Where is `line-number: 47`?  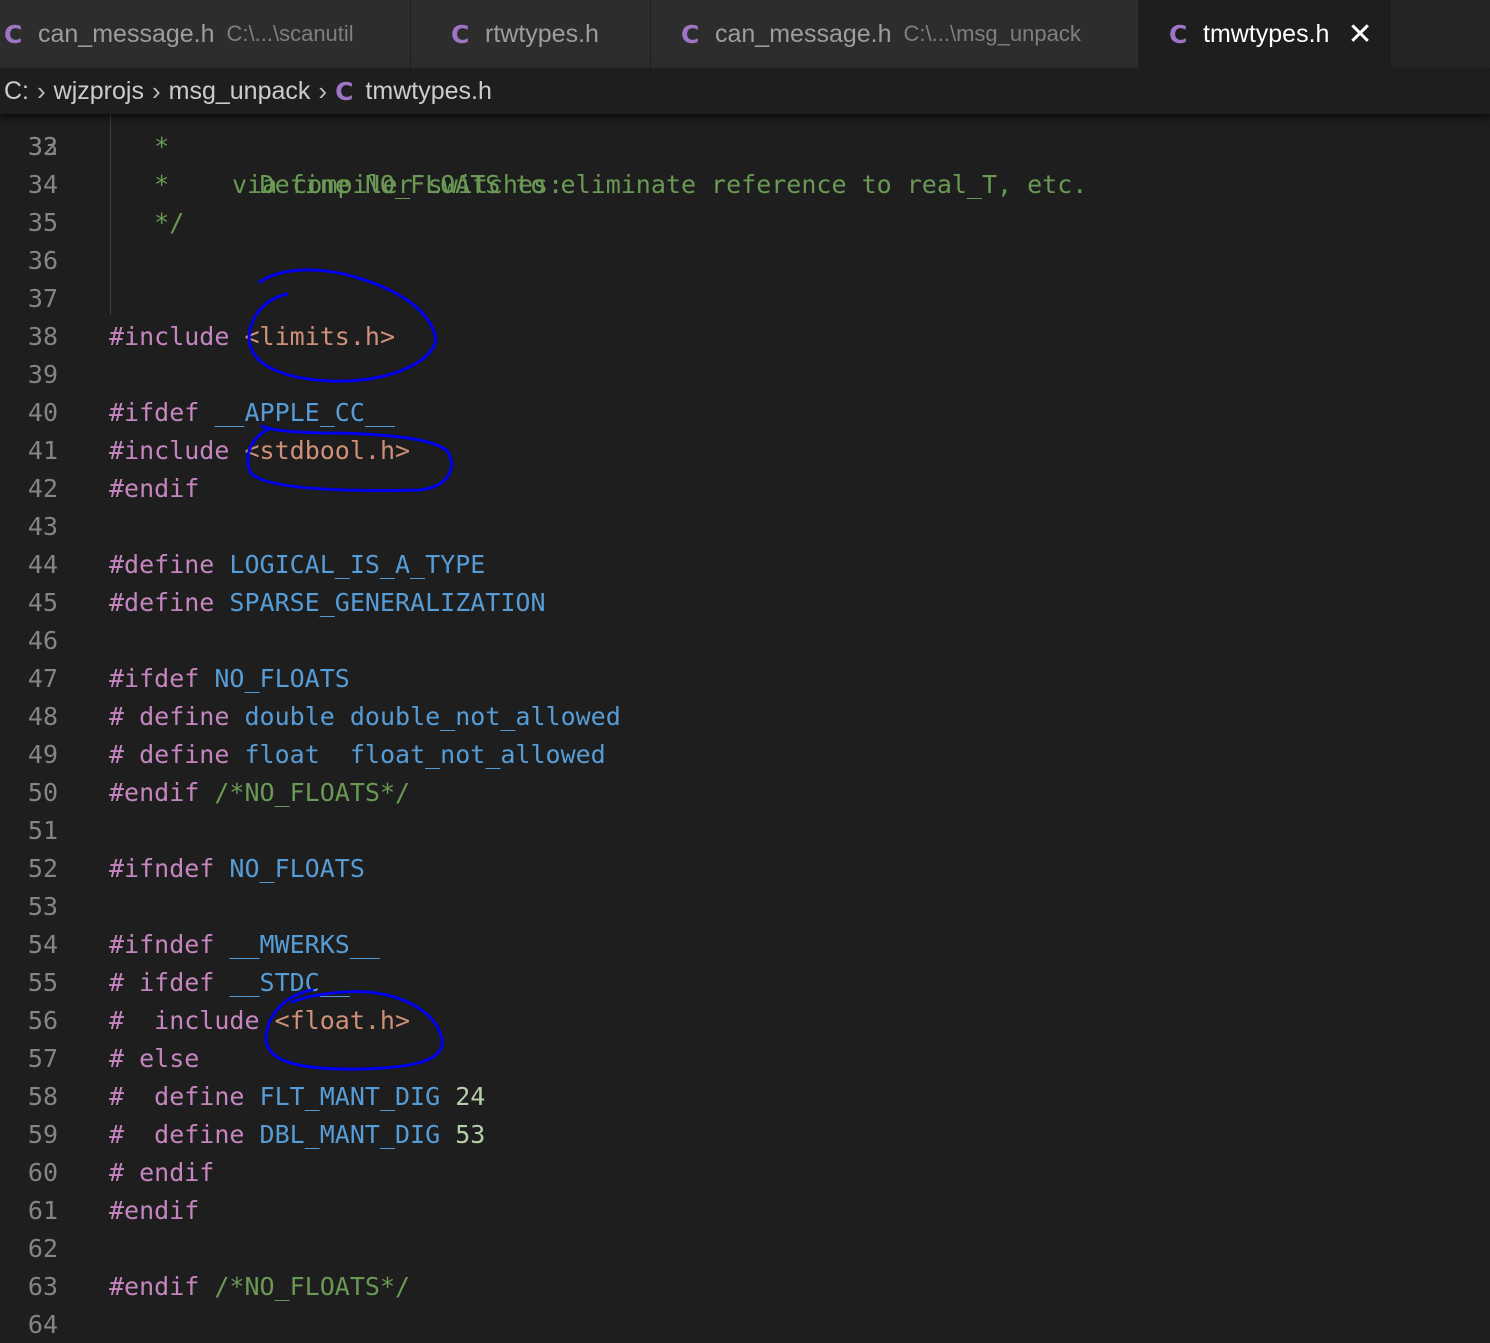
line-number: 47 is located at coordinates (42, 678).